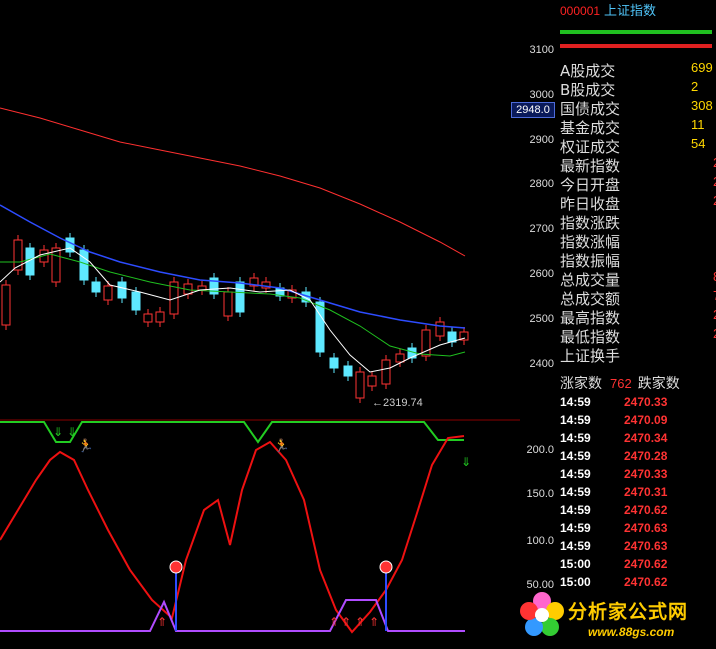  Describe the element at coordinates (638, 494) in the screenshot. I see `tick-row: 14:59 2470.31` at that location.